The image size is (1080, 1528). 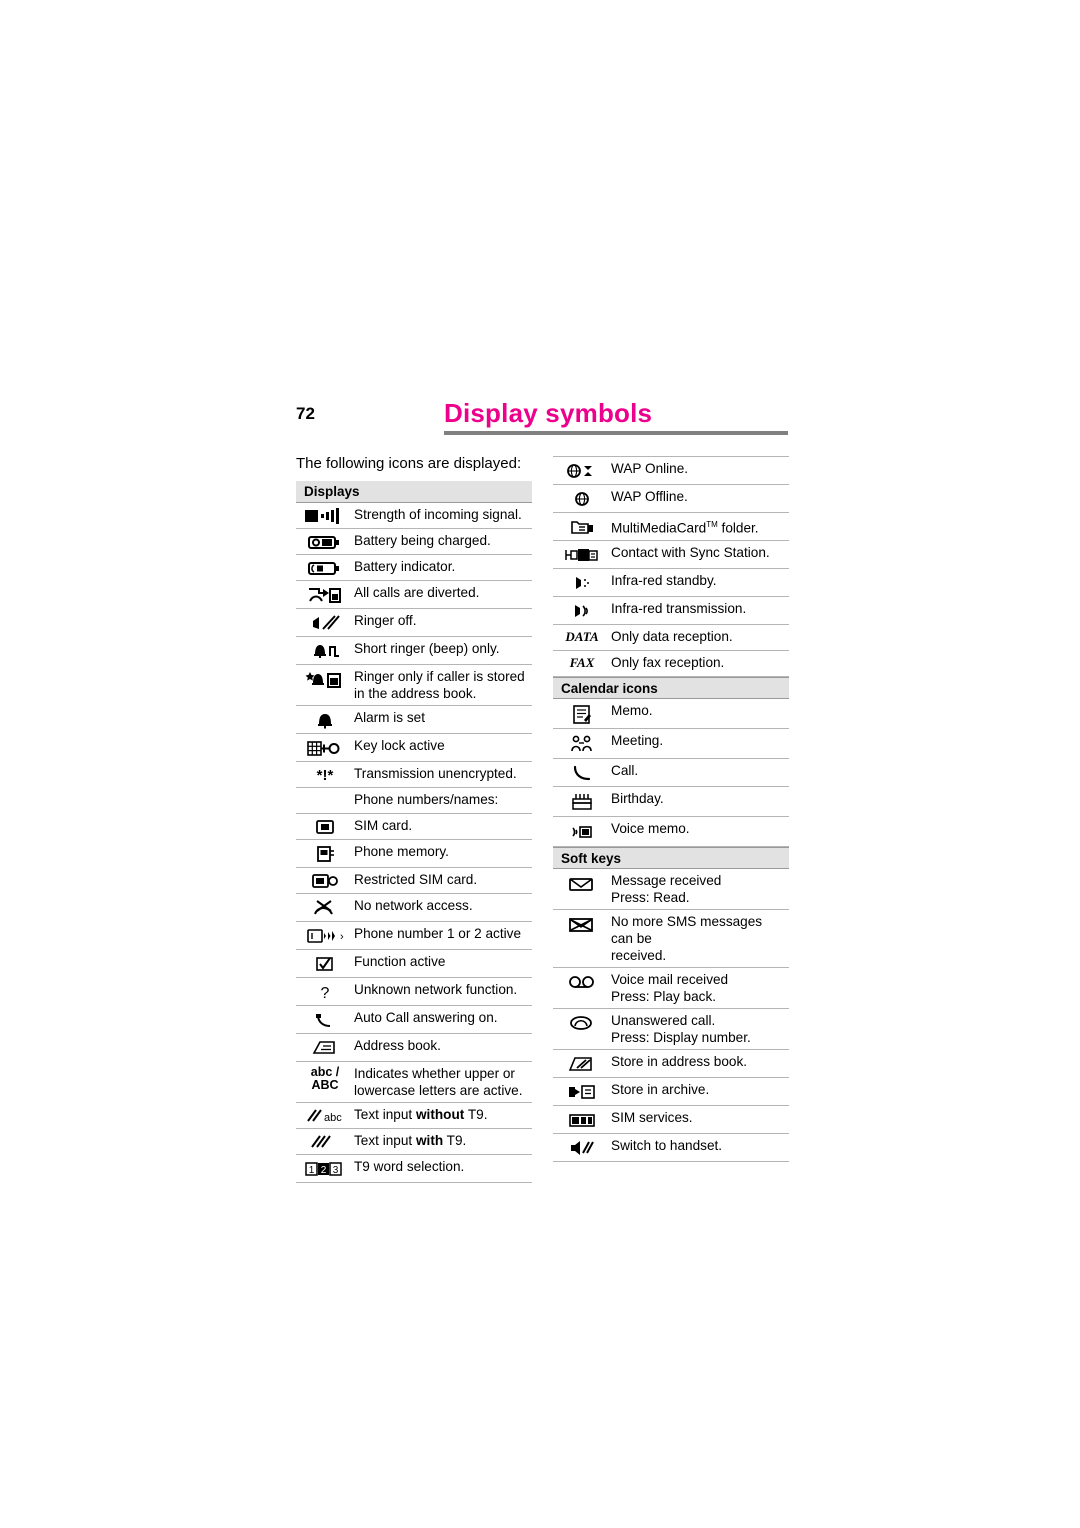 I want to click on row-label: Call., so click(x=625, y=770).